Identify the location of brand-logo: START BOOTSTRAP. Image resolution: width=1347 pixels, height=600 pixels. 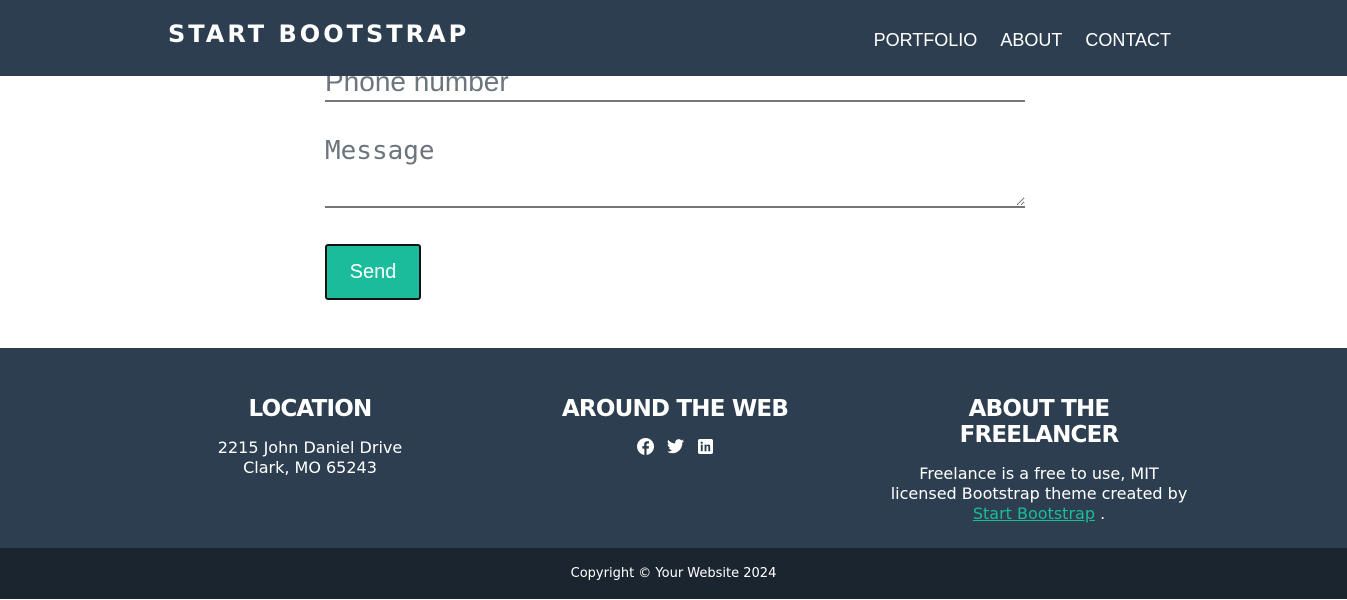
(318, 34).